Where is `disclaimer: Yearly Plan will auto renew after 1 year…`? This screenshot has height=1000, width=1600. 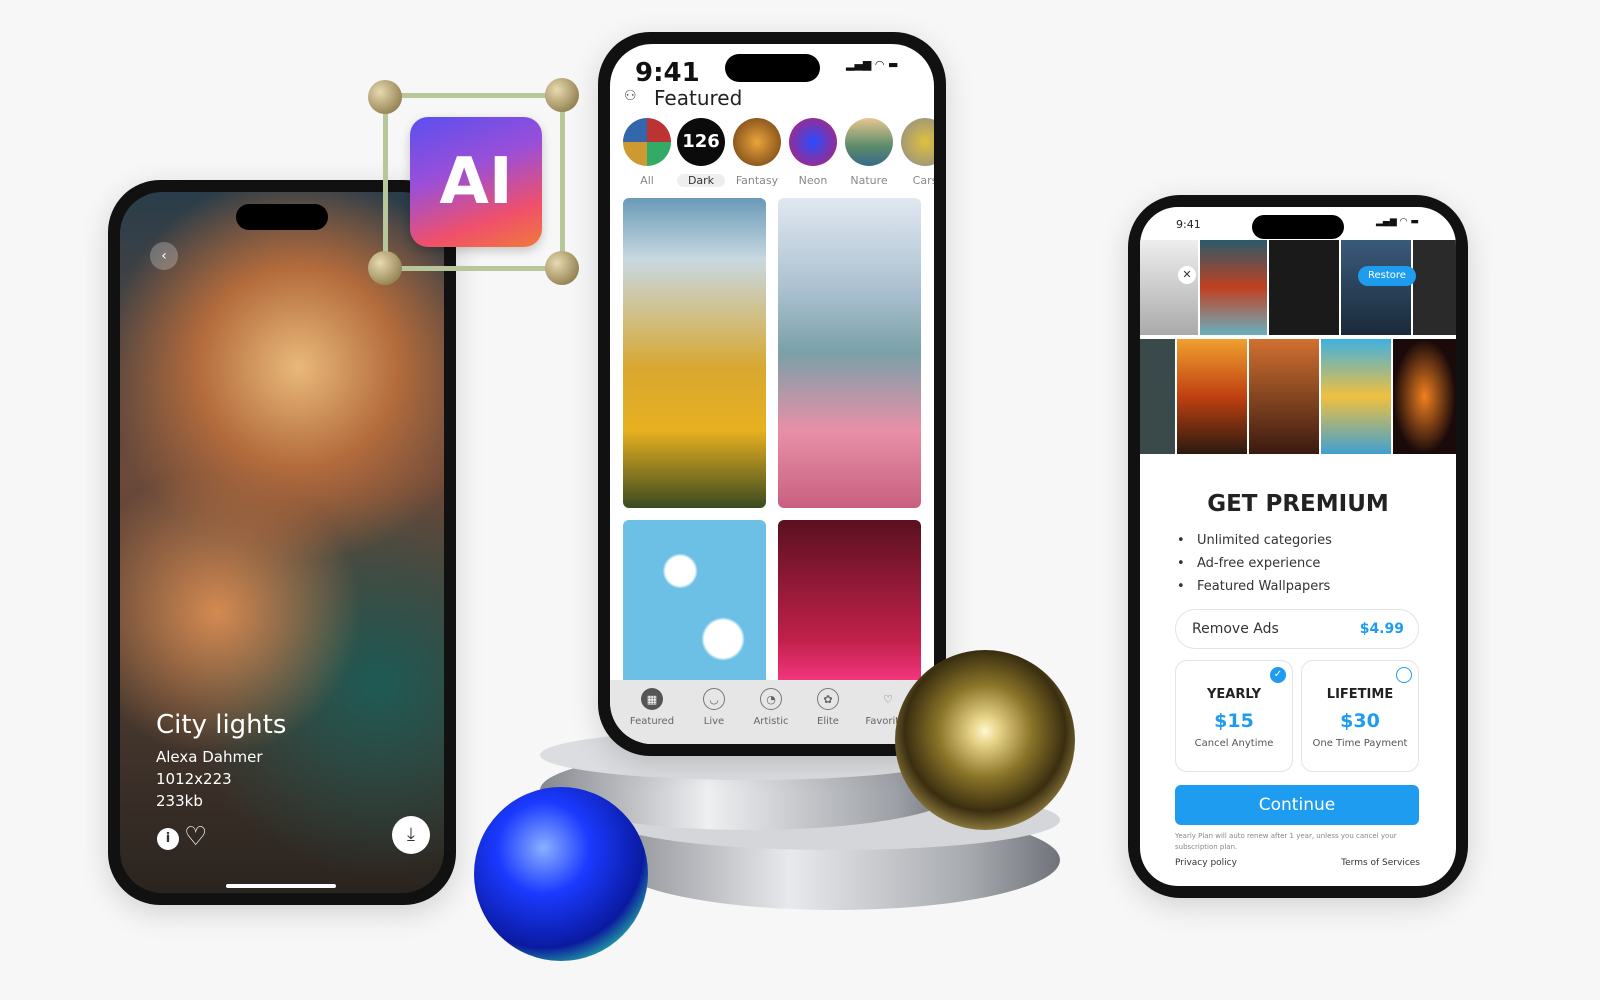
disclaimer: Yearly Plan will auto renew after 1 year… is located at coordinates (1286, 841).